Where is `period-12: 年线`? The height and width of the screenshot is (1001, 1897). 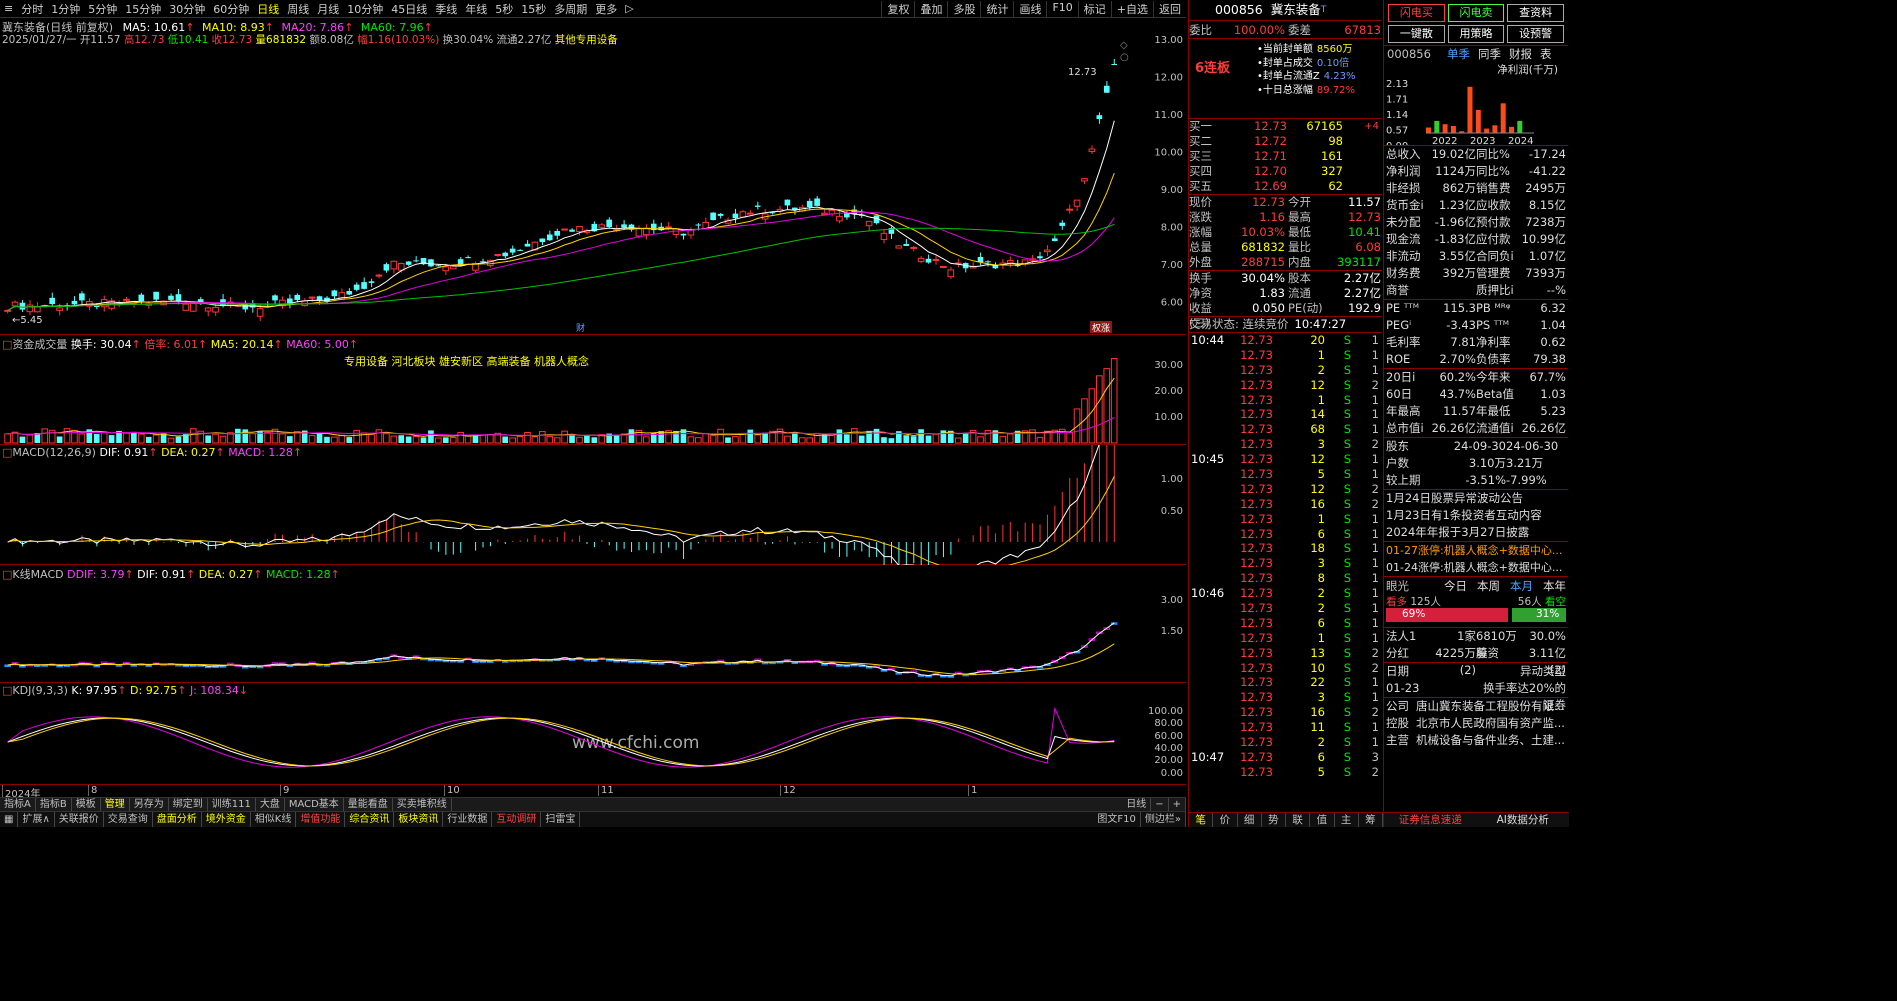
period-12: 年线 is located at coordinates (476, 9).